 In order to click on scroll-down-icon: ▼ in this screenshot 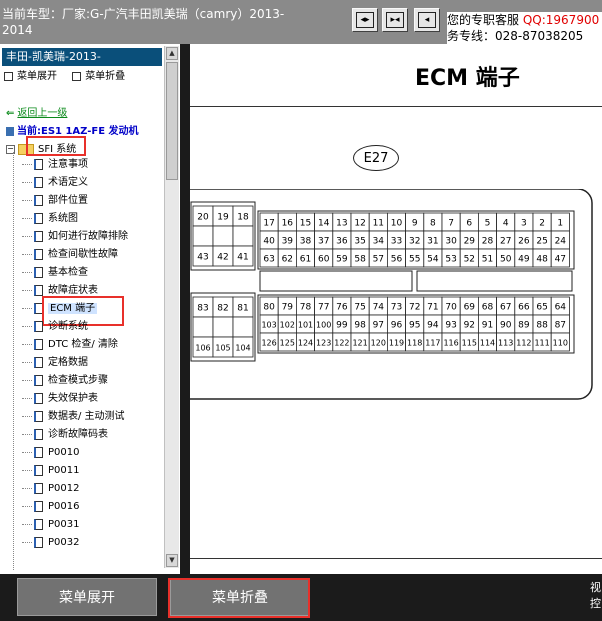, I will do `click(172, 560)`.